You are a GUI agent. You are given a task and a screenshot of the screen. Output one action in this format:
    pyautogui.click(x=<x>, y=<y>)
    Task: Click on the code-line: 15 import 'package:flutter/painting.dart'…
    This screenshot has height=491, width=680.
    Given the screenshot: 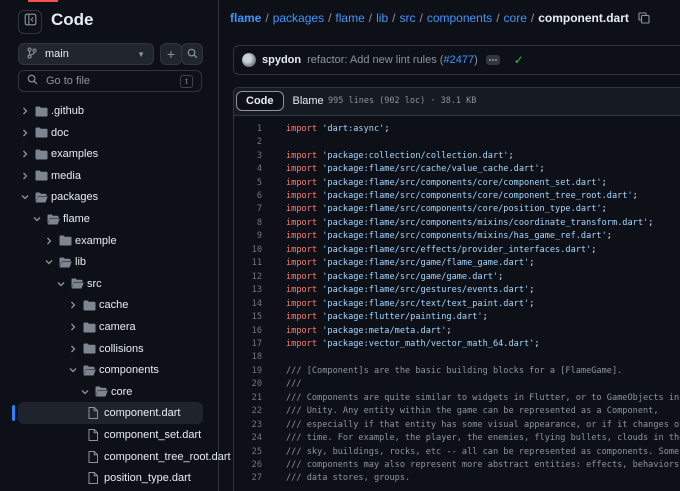 What is the action you would take?
    pyautogui.click(x=457, y=317)
    